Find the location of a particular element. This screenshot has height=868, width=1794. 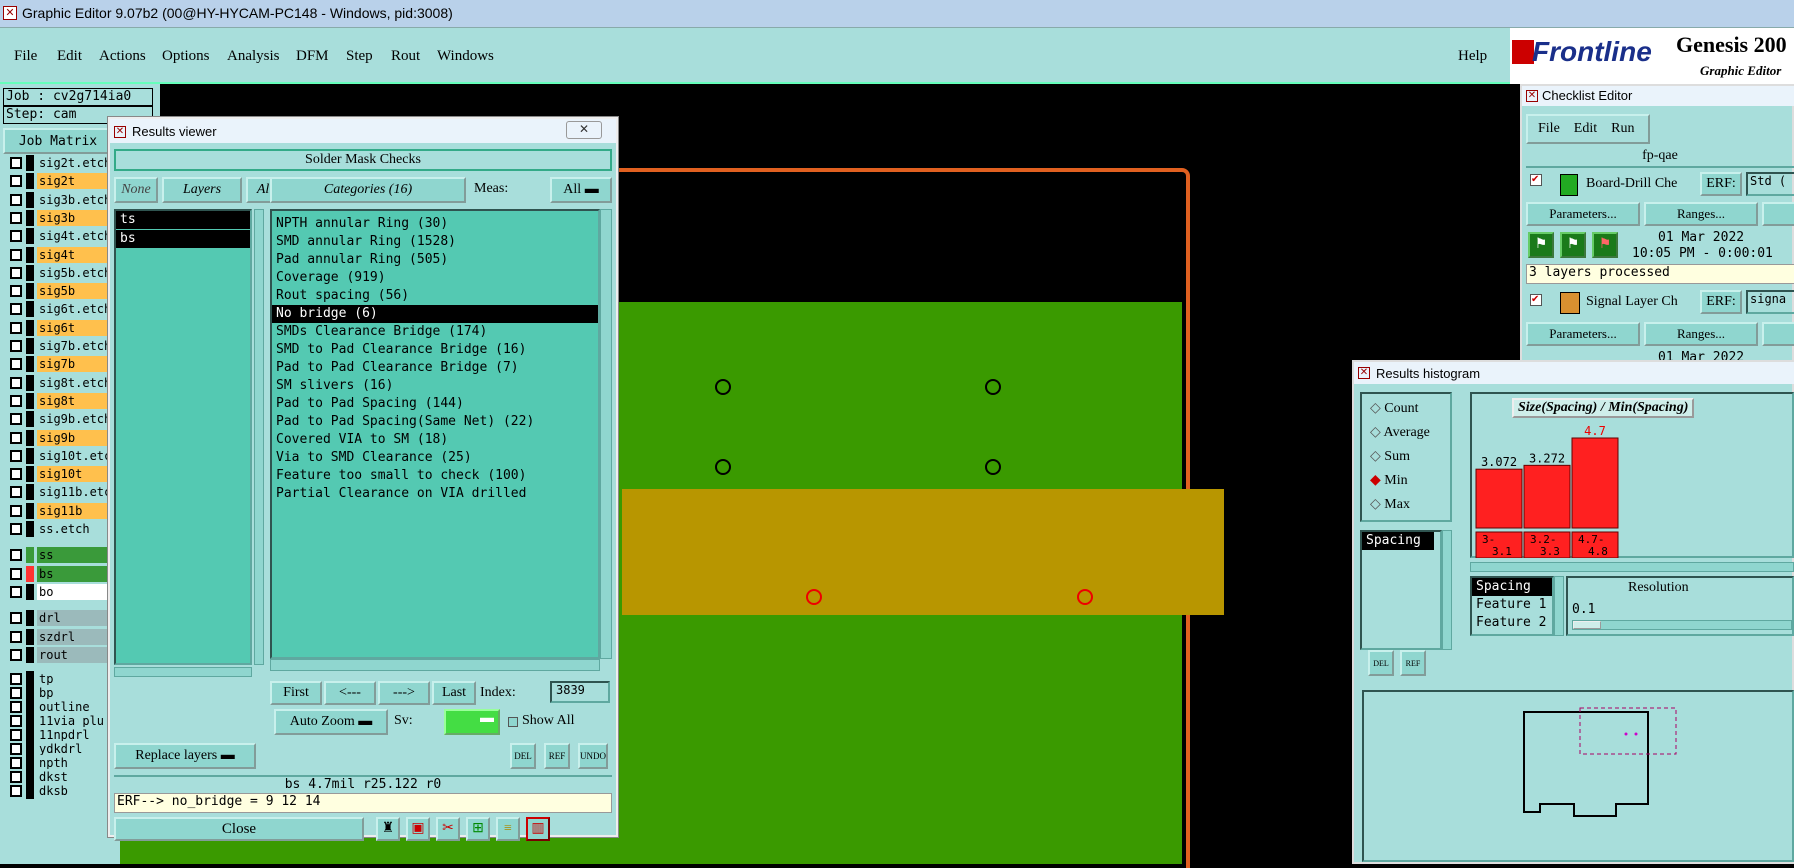

close-icon: ✕ is located at coordinates (584, 130).